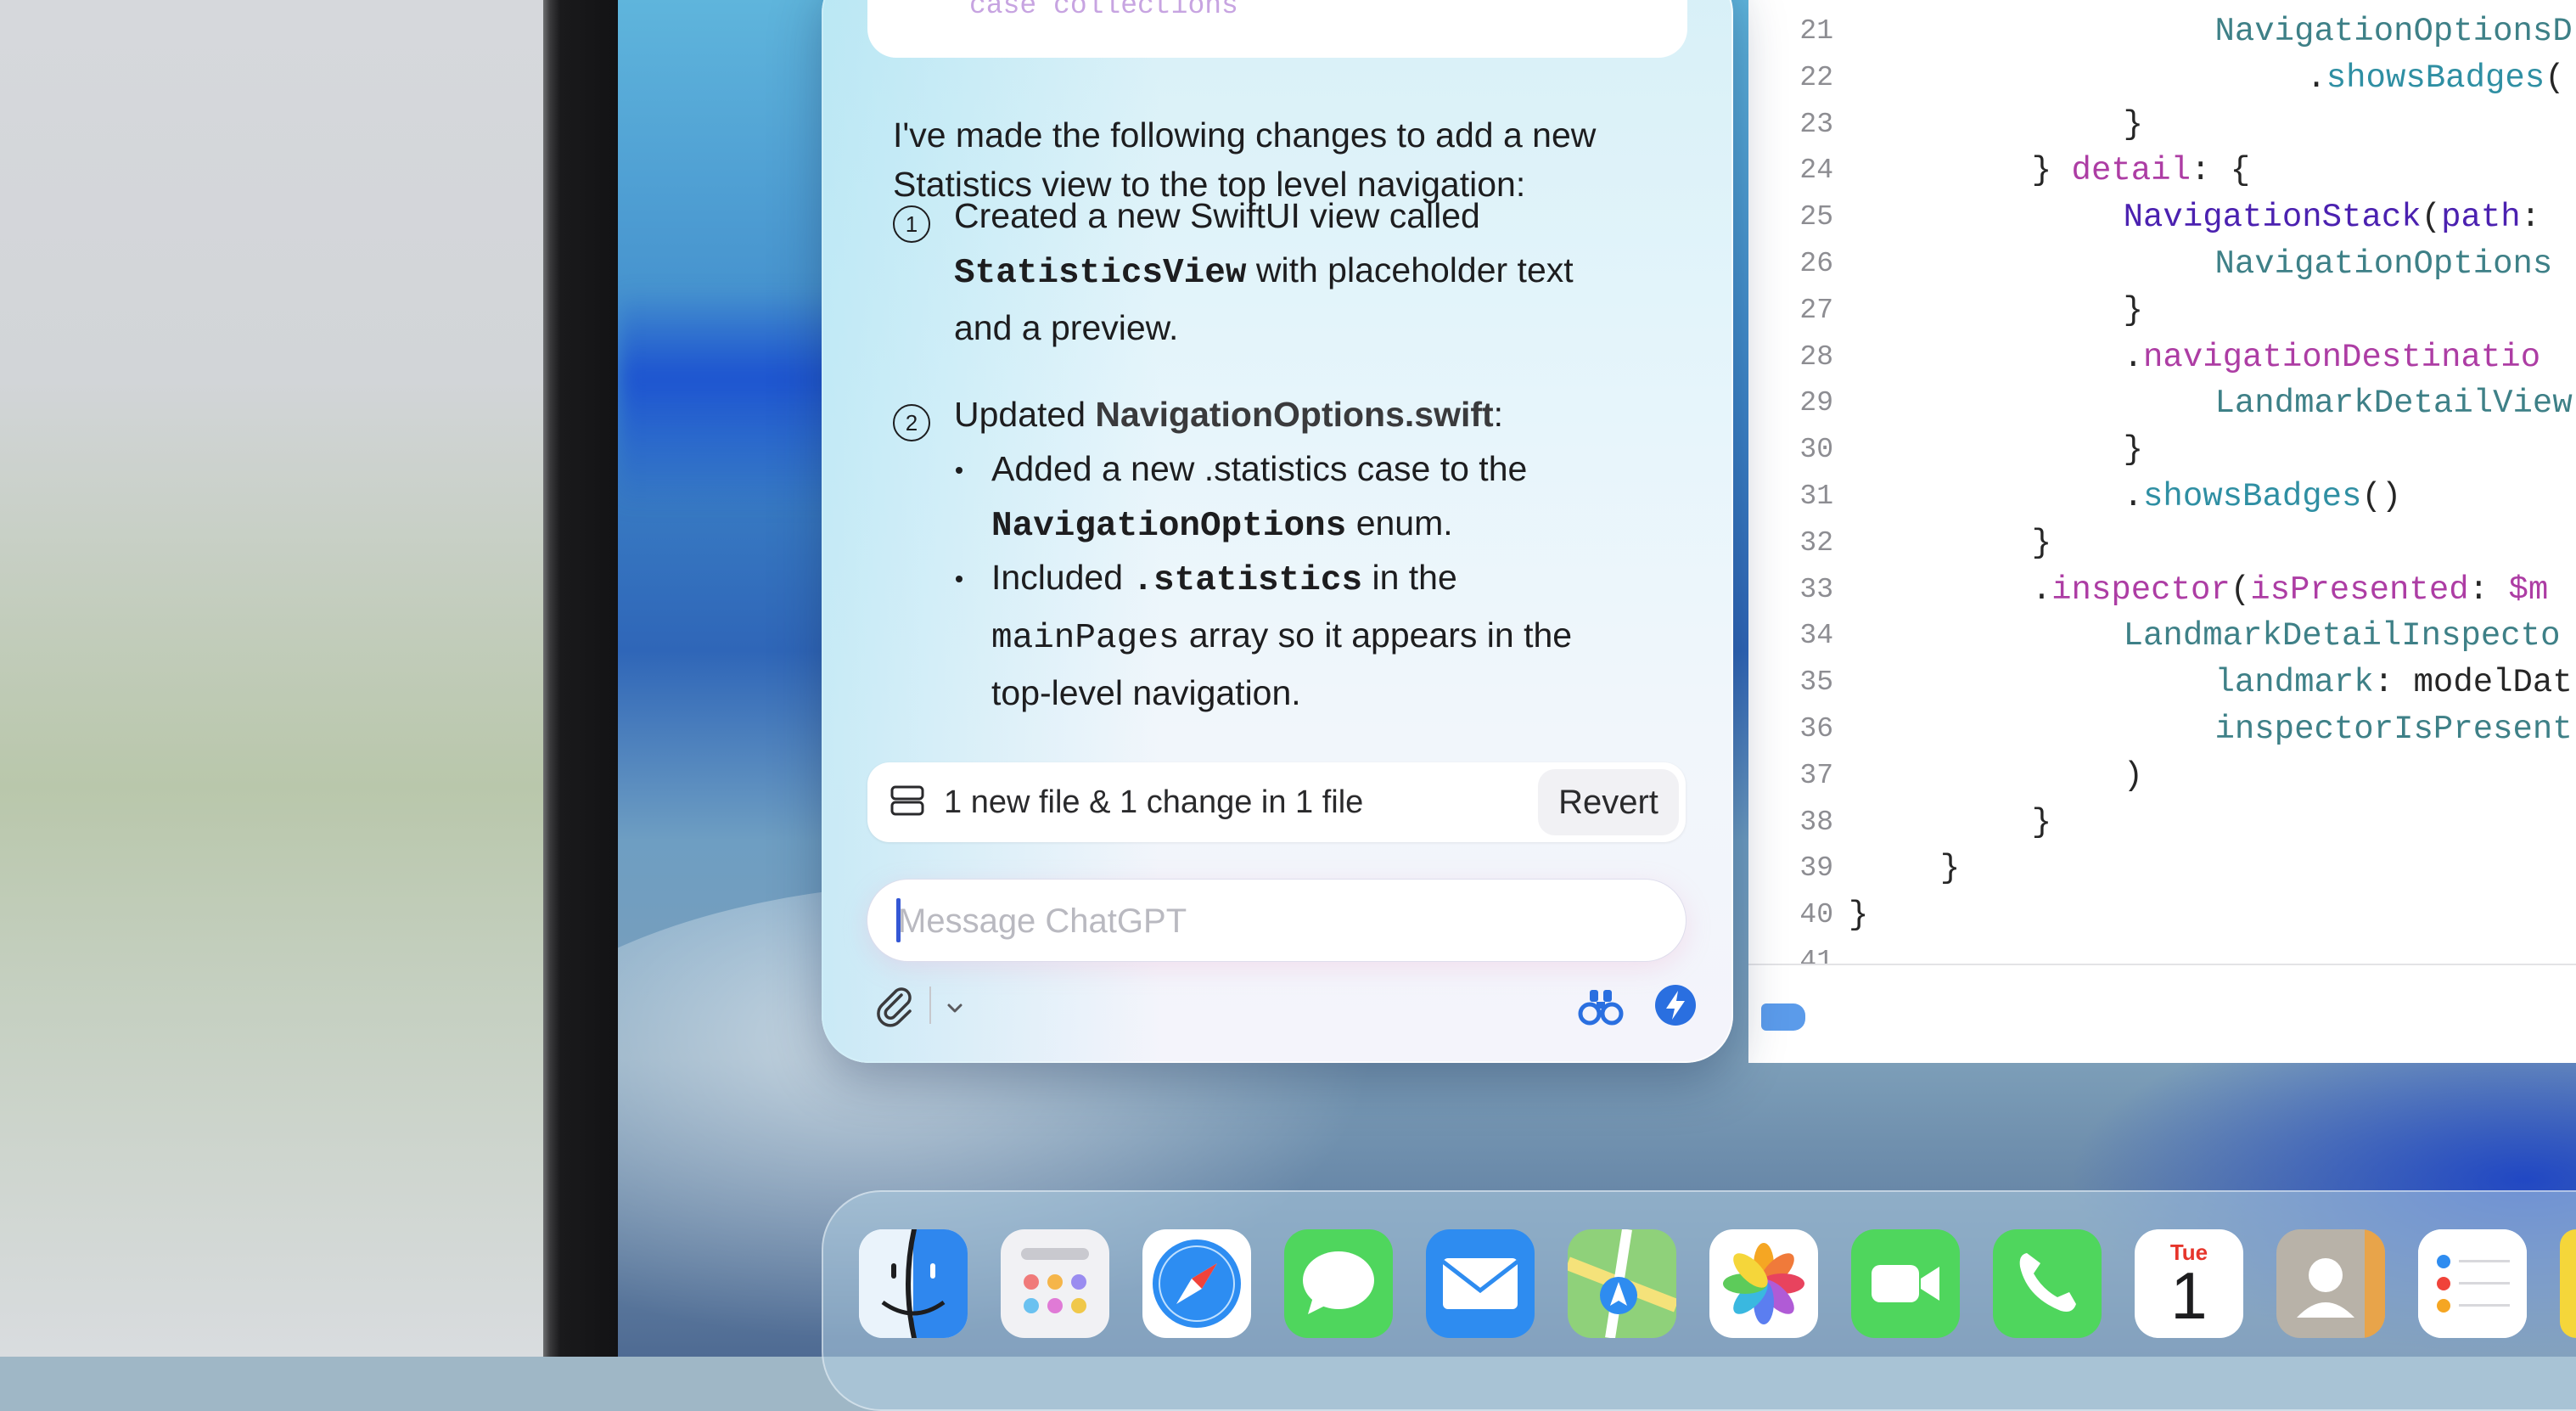  Describe the element at coordinates (2162, 125) in the screenshot. I see `code-line: 23}` at that location.